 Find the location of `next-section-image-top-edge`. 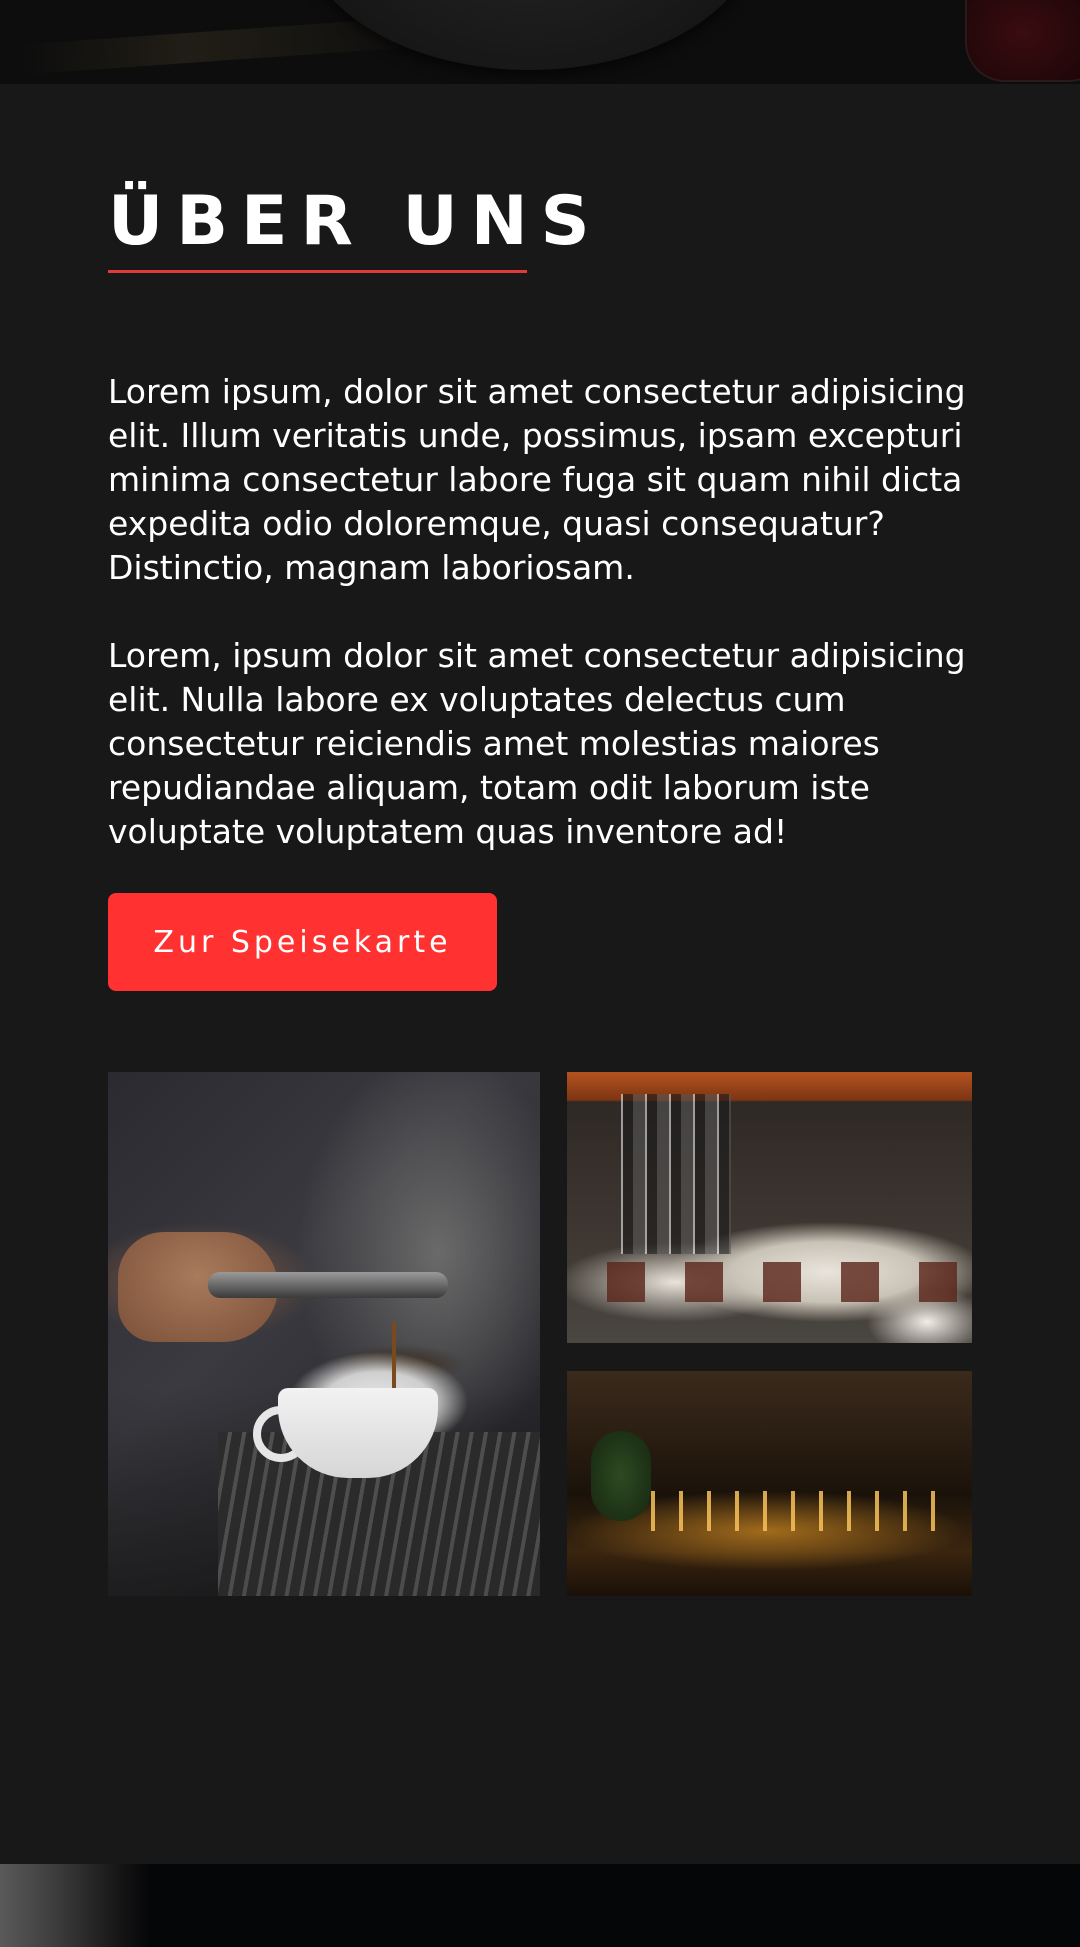

next-section-image-top-edge is located at coordinates (540, 1905).